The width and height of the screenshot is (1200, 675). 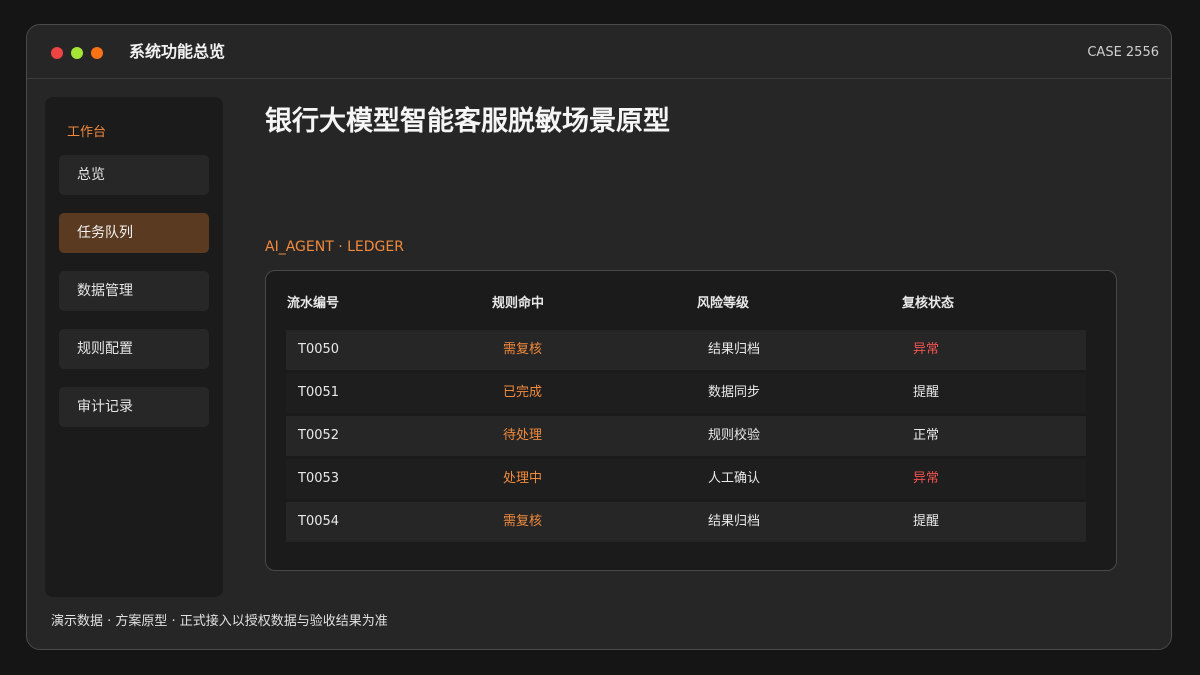 I want to click on cell-rule: 已完成, so click(x=523, y=392).